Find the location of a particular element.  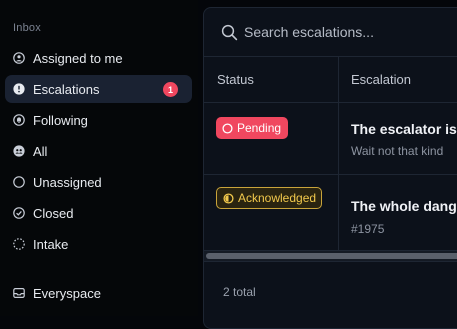

horizontal-scrollbar is located at coordinates (330, 256).